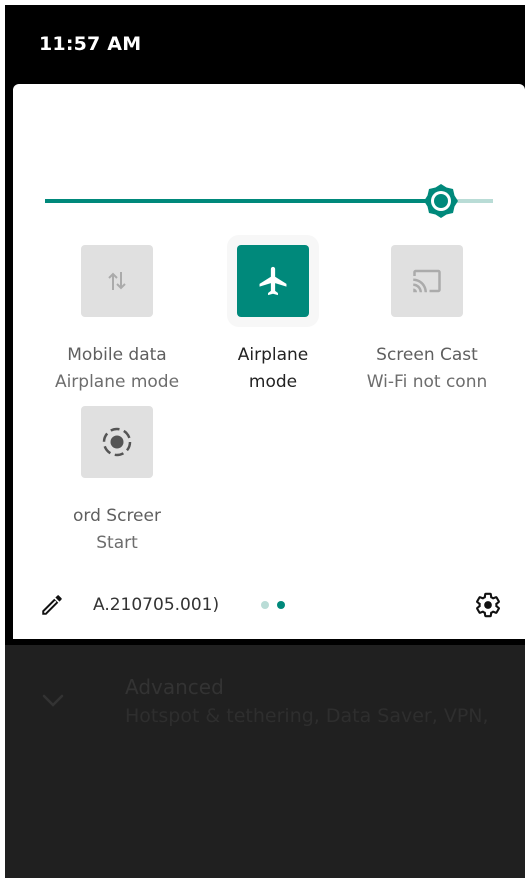  What do you see at coordinates (243, 201) in the screenshot?
I see `brightness-slider-fill` at bounding box center [243, 201].